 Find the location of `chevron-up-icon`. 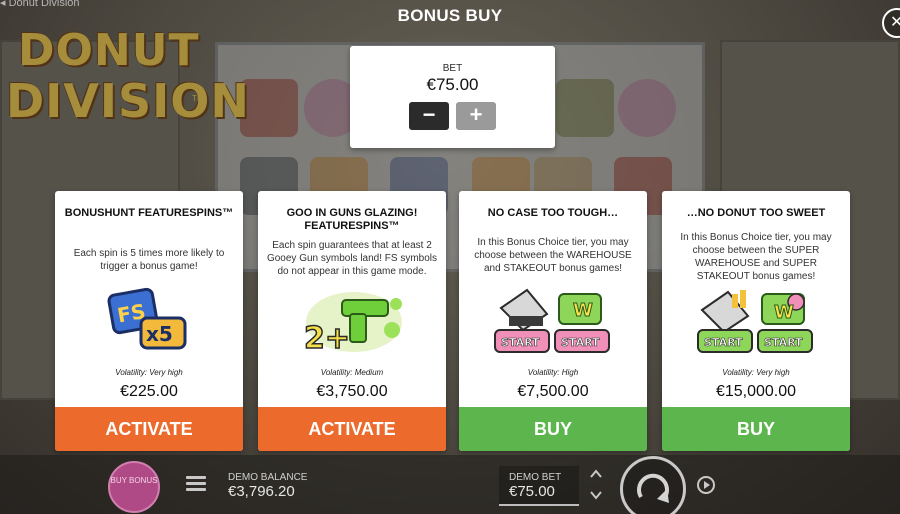

chevron-up-icon is located at coordinates (596, 474).